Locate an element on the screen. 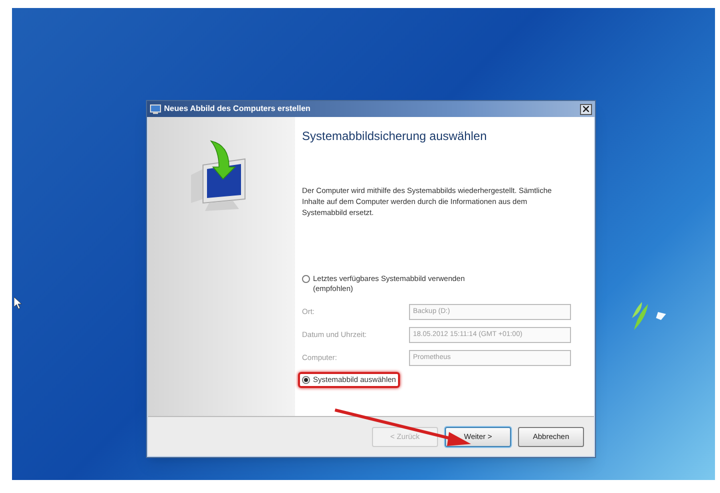 The image size is (720, 493). page-heading: Systemabbildsicherung auswählen is located at coordinates (395, 136).